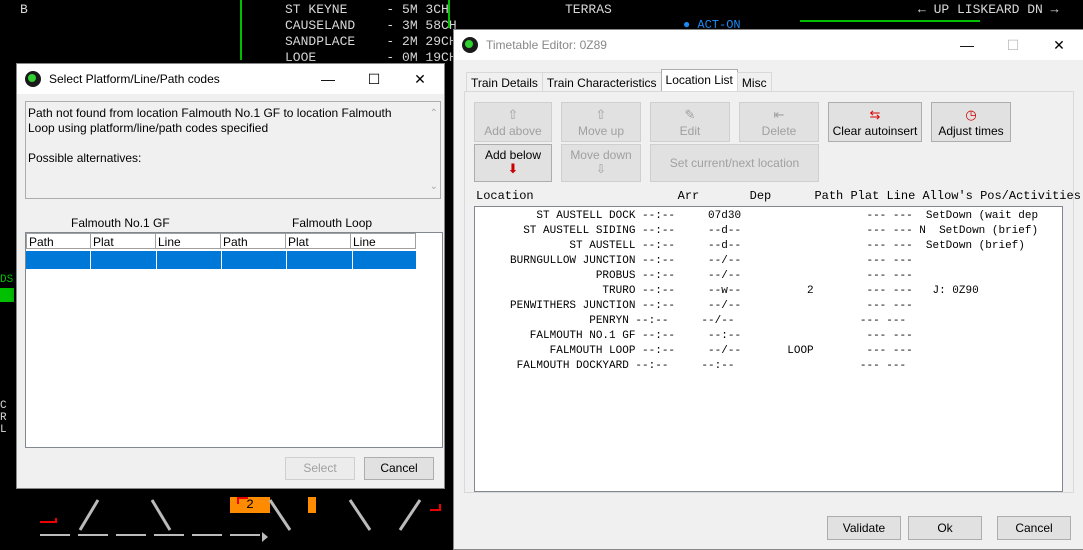 The image size is (1083, 550). What do you see at coordinates (230, 79) in the screenshot?
I see `select-dialog-titlebar: Select Platform/Line/Path codes — ☐ ✕` at bounding box center [230, 79].